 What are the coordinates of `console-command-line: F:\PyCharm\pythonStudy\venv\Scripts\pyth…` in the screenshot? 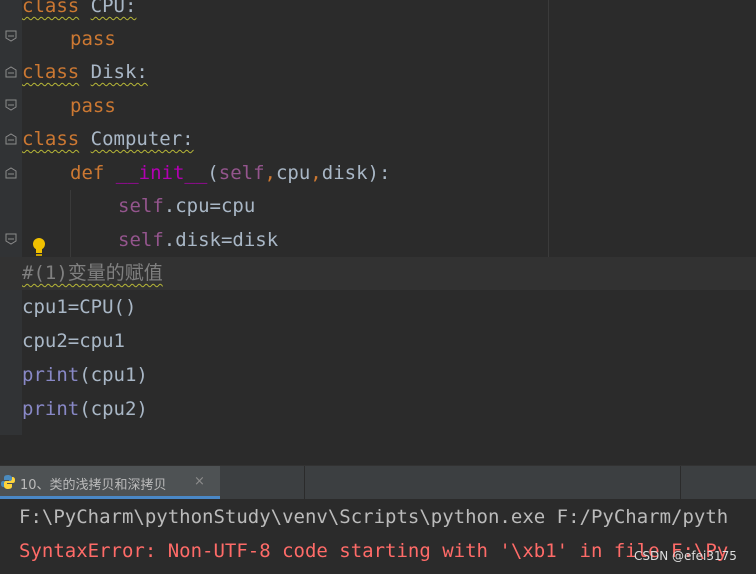 It's located at (374, 517).